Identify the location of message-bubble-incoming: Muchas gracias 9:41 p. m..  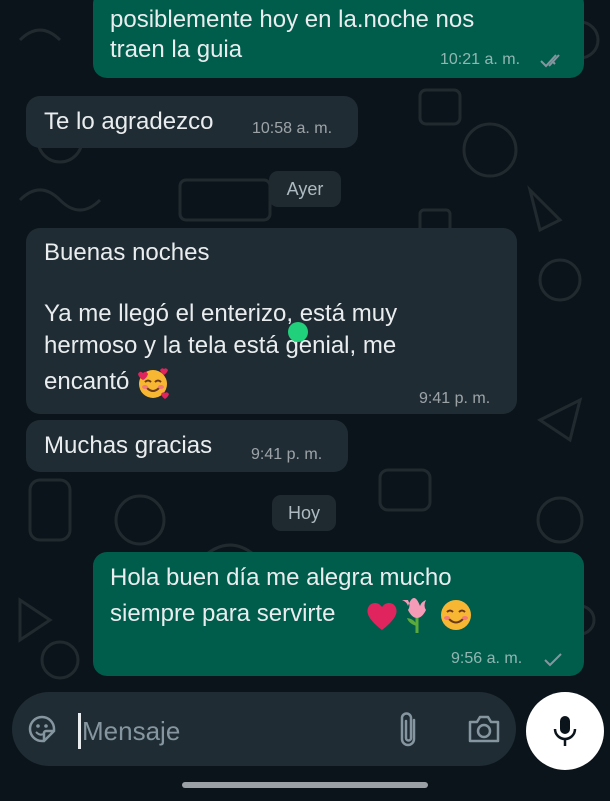
(187, 446).